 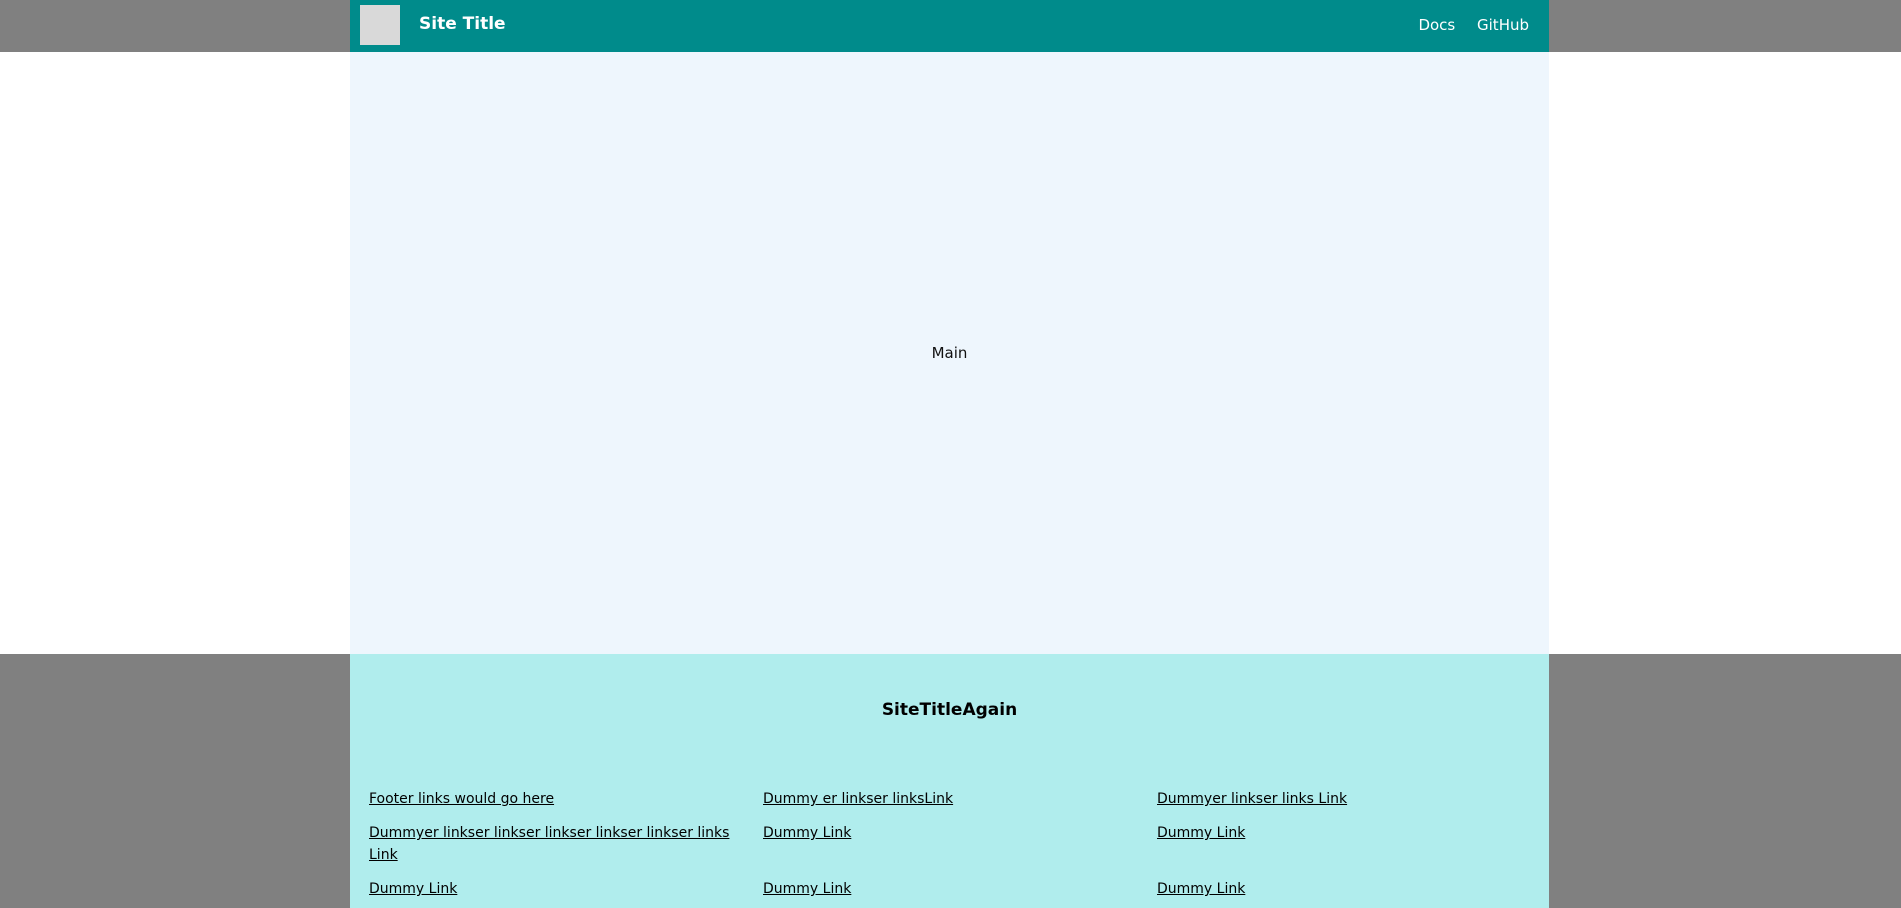 I want to click on site-header: Site Title Docs GitHub, so click(x=949, y=26).